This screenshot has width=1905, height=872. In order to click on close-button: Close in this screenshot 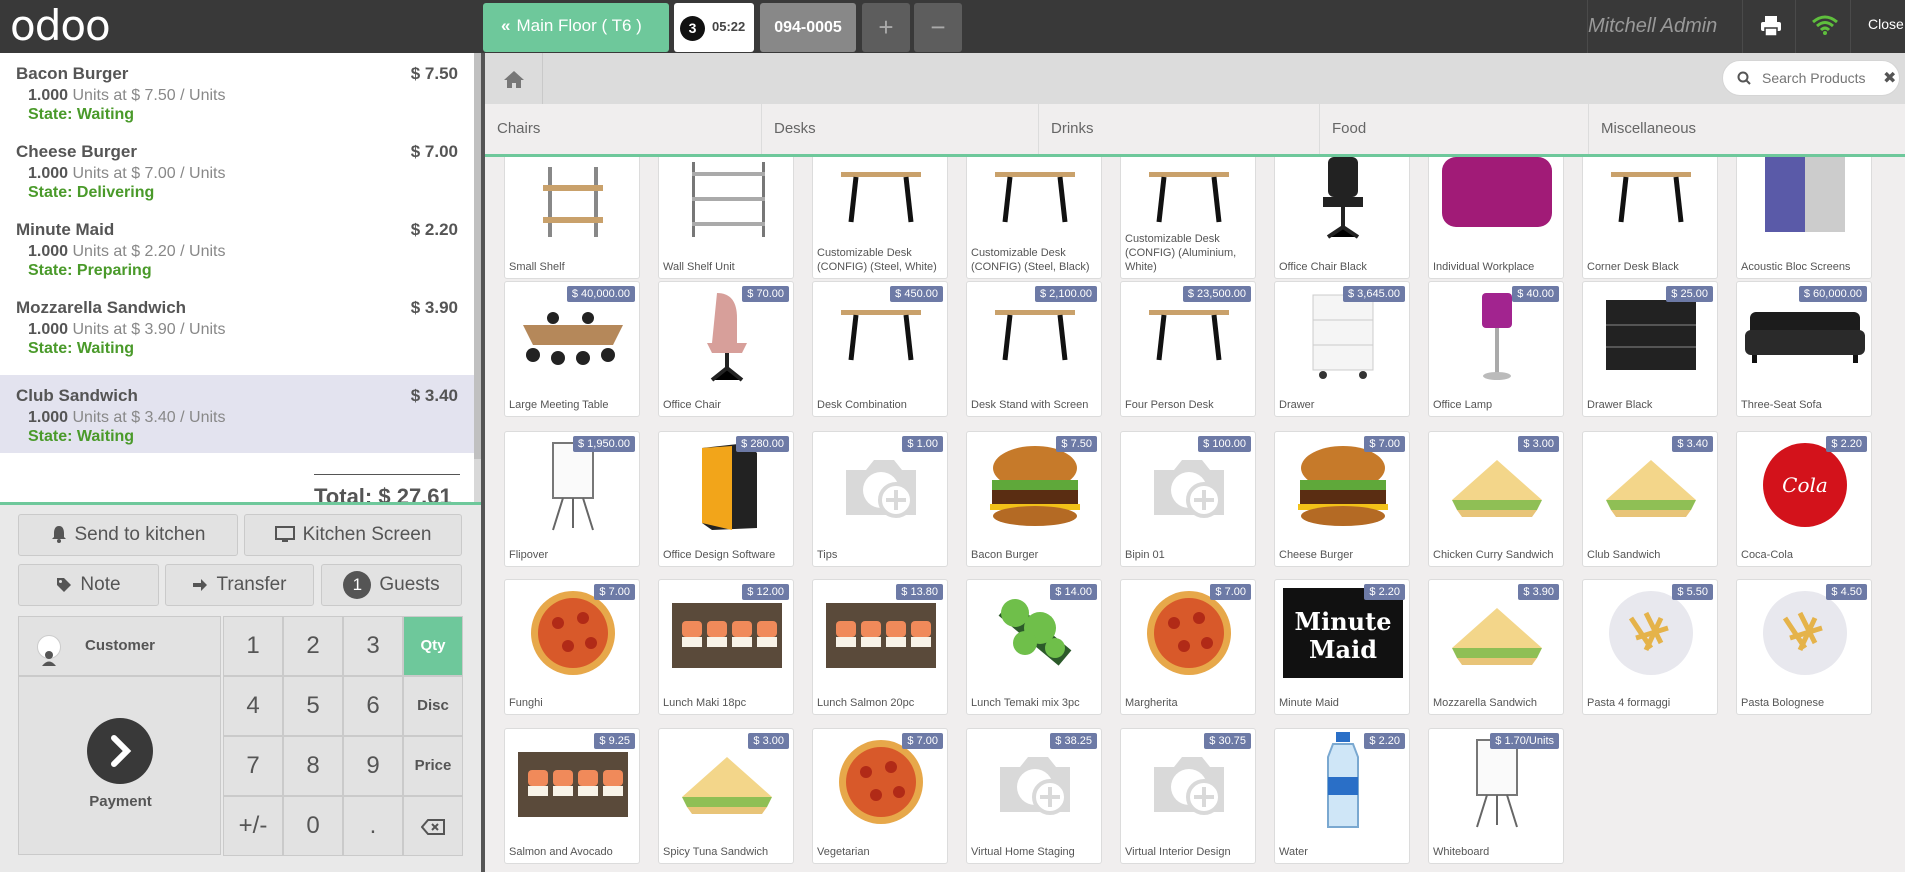, I will do `click(1886, 24)`.